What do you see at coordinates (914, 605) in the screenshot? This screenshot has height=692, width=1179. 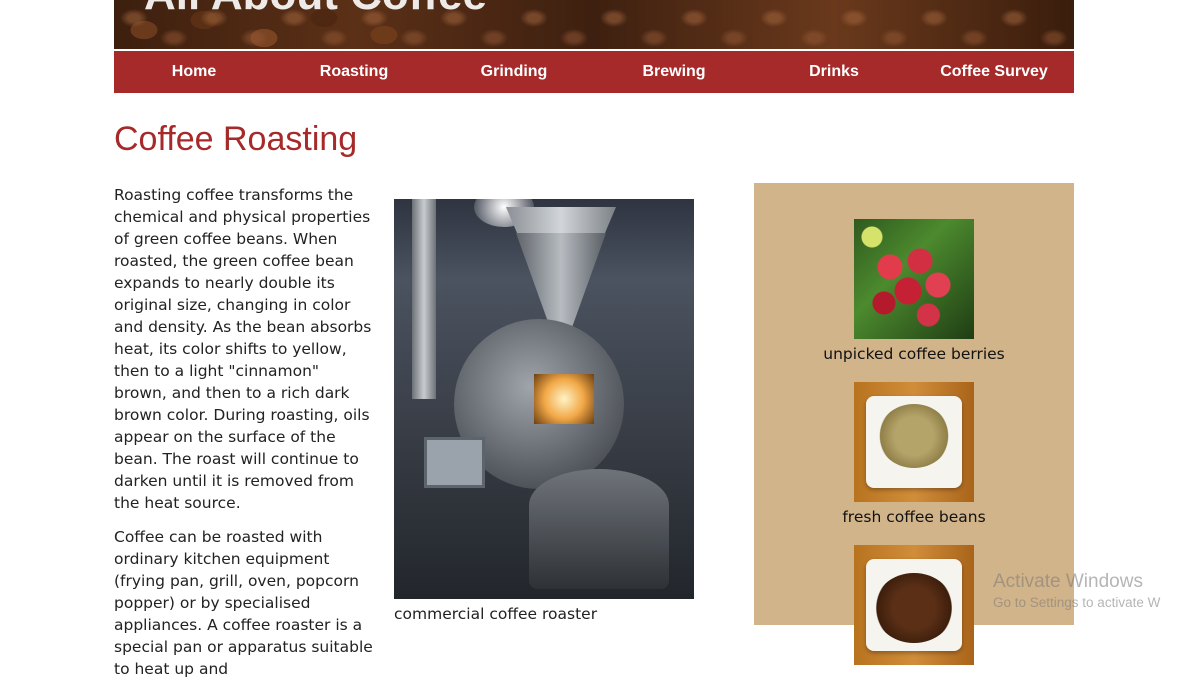 I see `roasted-beans-image` at bounding box center [914, 605].